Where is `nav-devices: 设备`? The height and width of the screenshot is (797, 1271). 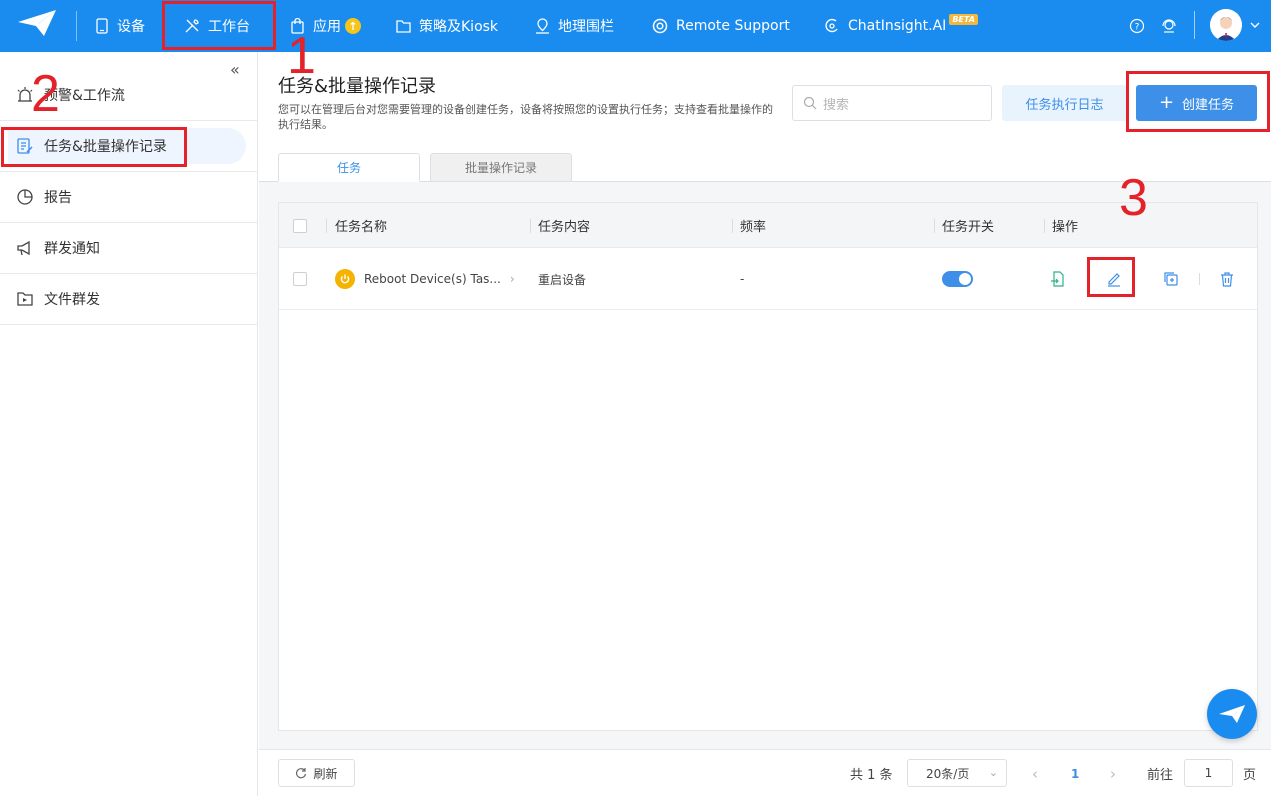 nav-devices: 设备 is located at coordinates (120, 26).